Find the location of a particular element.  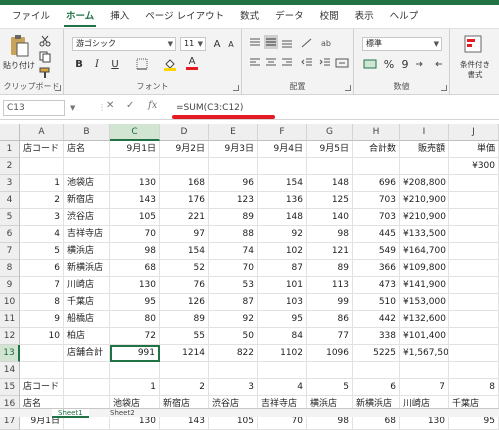

cell-h14 is located at coordinates (376, 370).